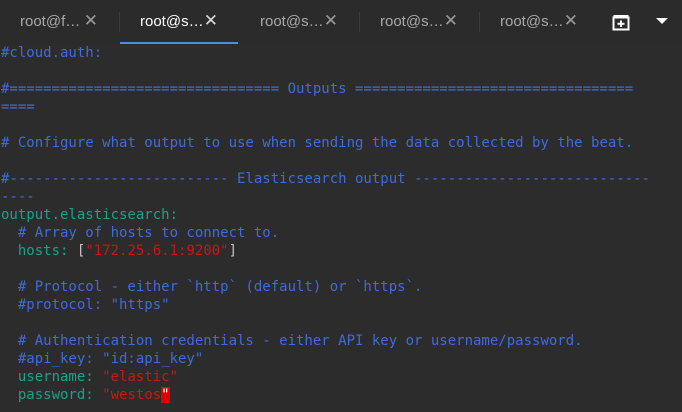 Image resolution: width=682 pixels, height=412 pixels. I want to click on terminal-line: #cloud.auth:, so click(52, 53).